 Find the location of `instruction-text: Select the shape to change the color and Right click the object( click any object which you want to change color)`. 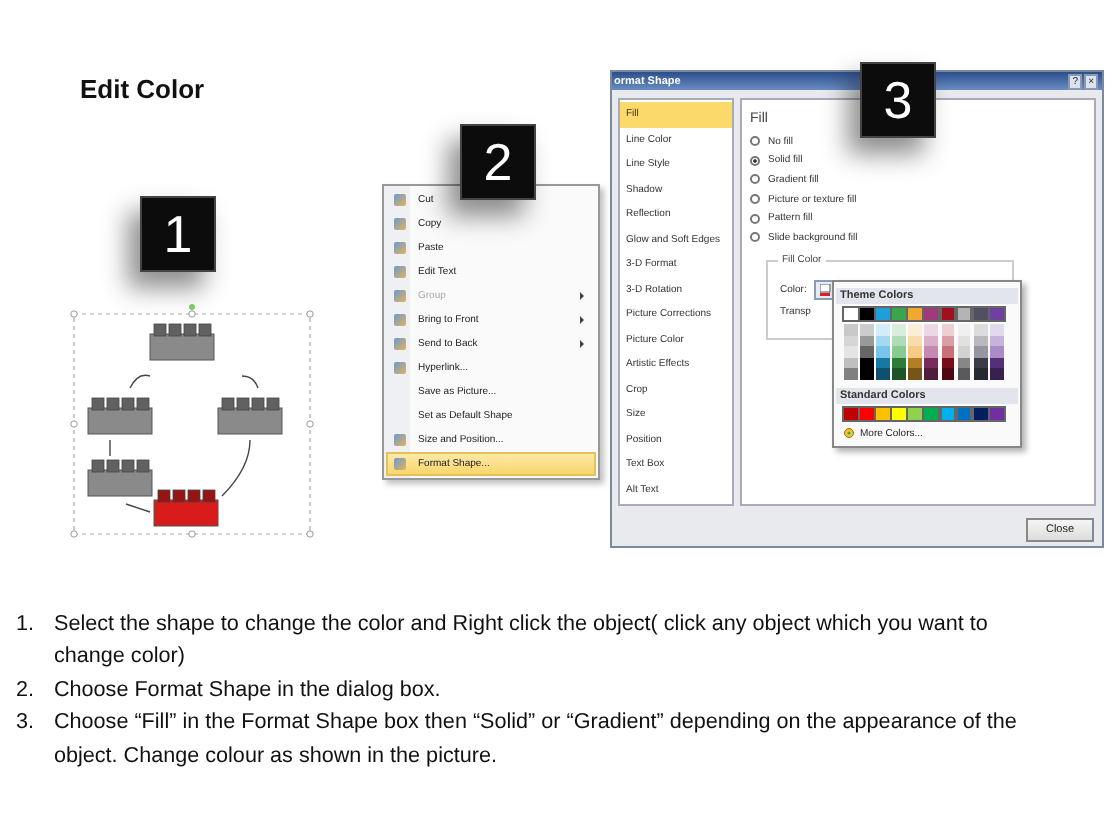

instruction-text: Select the shape to change the color and Right click the object( click any object which you want to change color) is located at coordinates (522, 641).